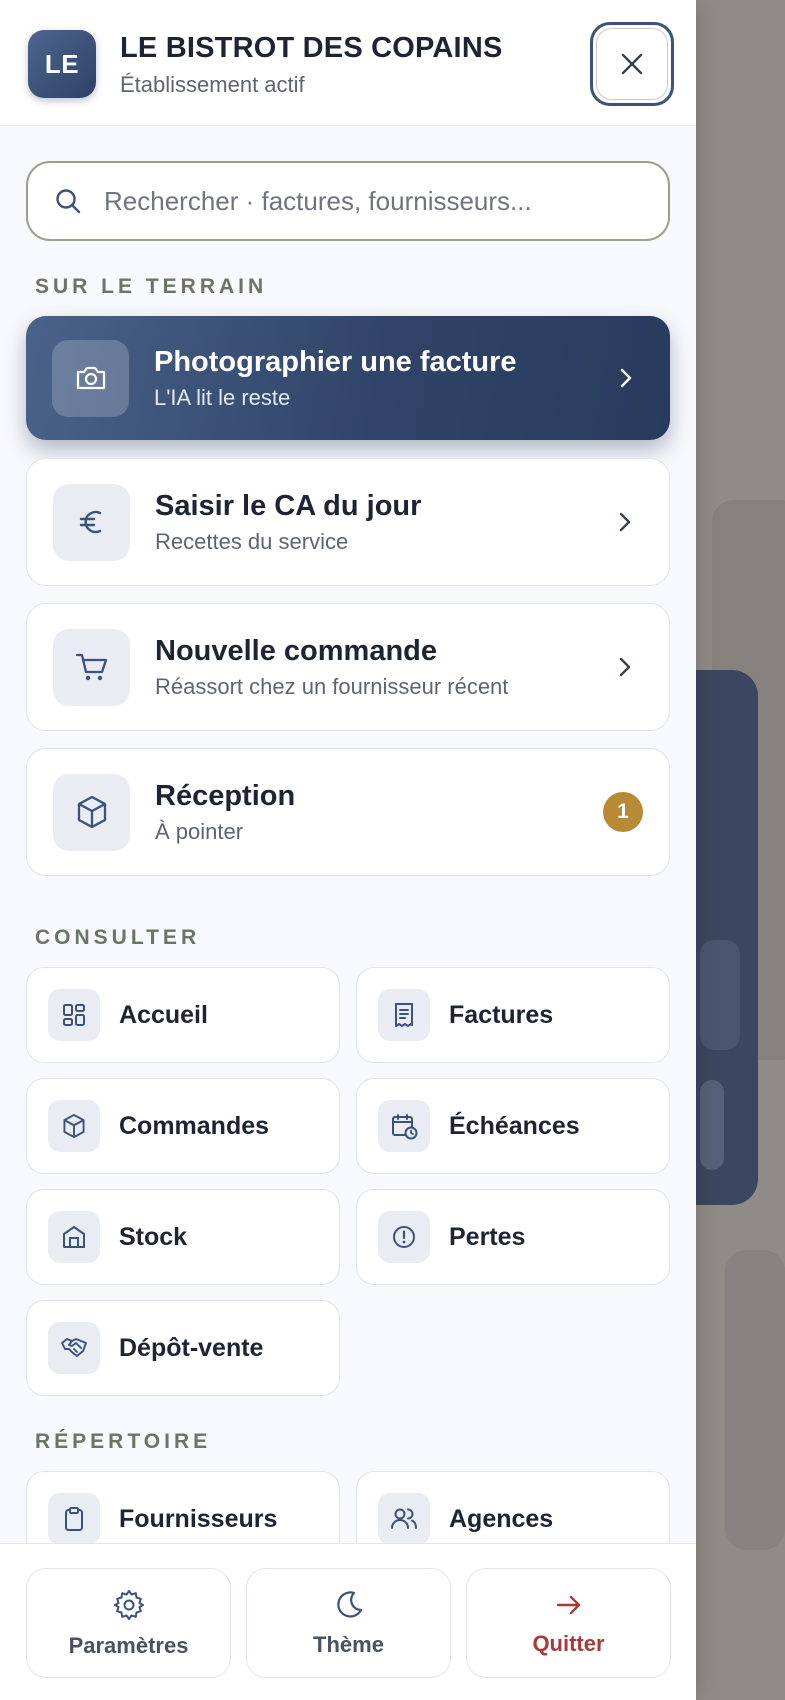  I want to click on section-field-title: SUR LE TERRAIN, so click(151, 286).